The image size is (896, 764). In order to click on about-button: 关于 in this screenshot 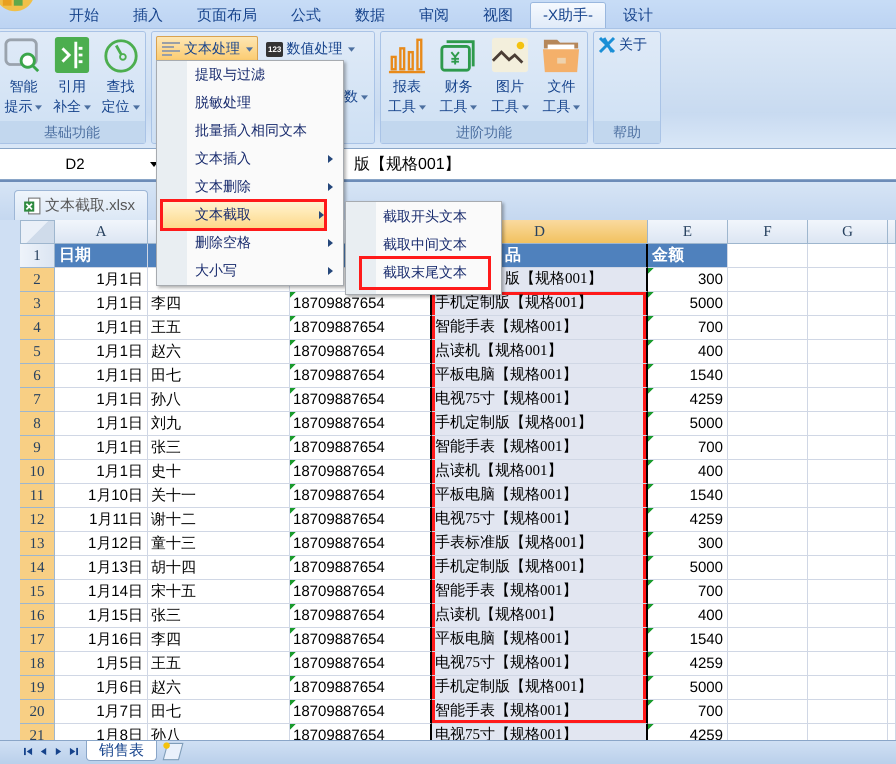, I will do `click(622, 45)`.